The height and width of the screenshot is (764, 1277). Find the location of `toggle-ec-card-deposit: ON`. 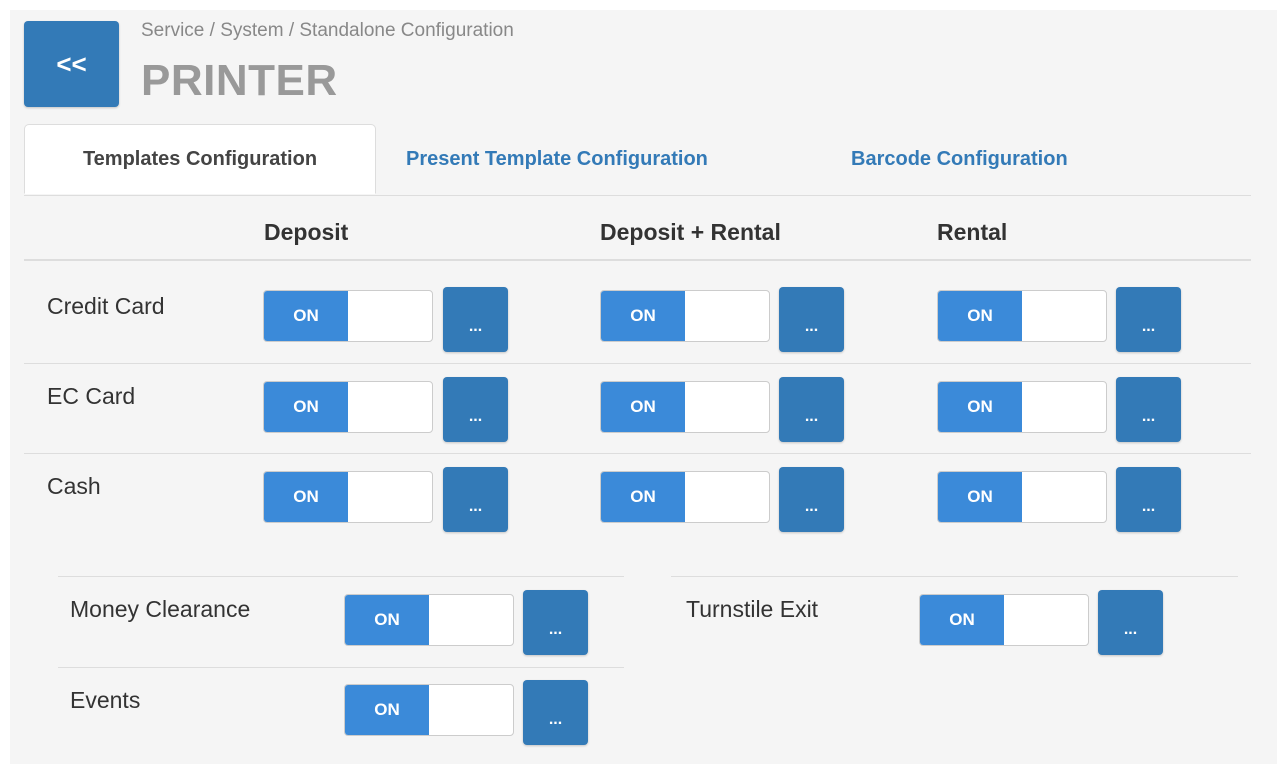

toggle-ec-card-deposit: ON is located at coordinates (348, 407).